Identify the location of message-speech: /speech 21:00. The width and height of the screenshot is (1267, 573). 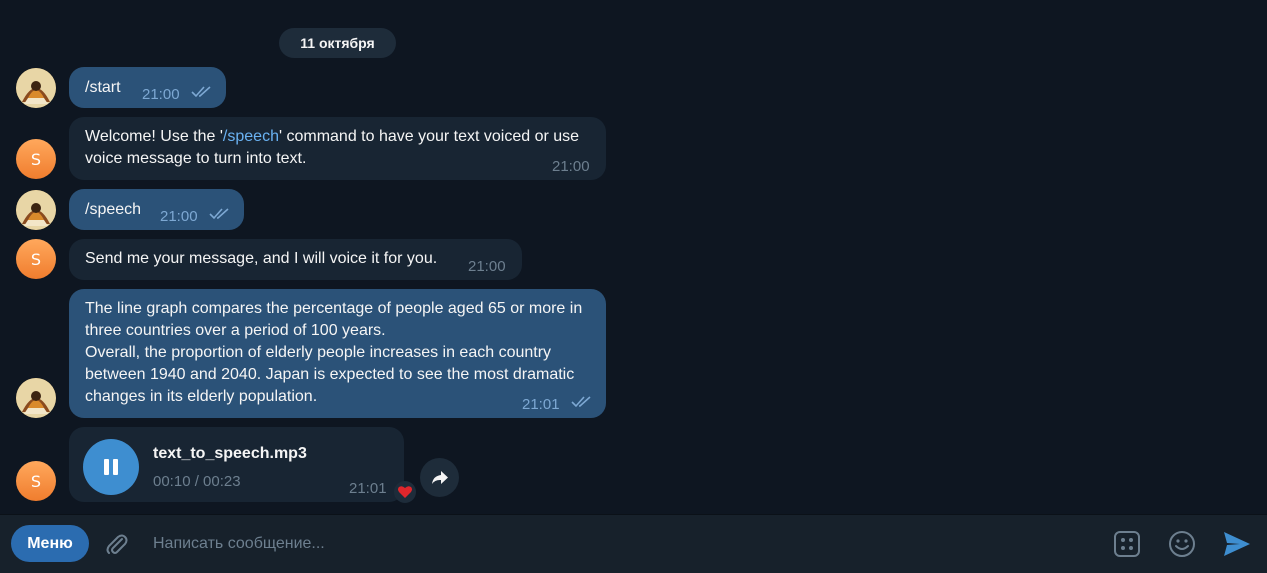
(156, 209).